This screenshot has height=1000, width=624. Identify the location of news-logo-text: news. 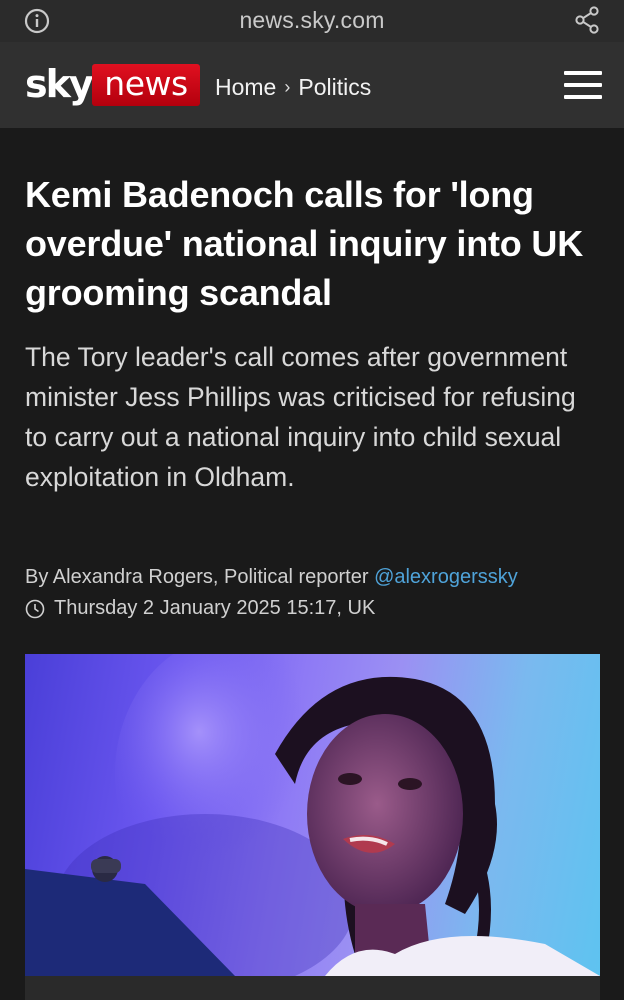
(146, 83).